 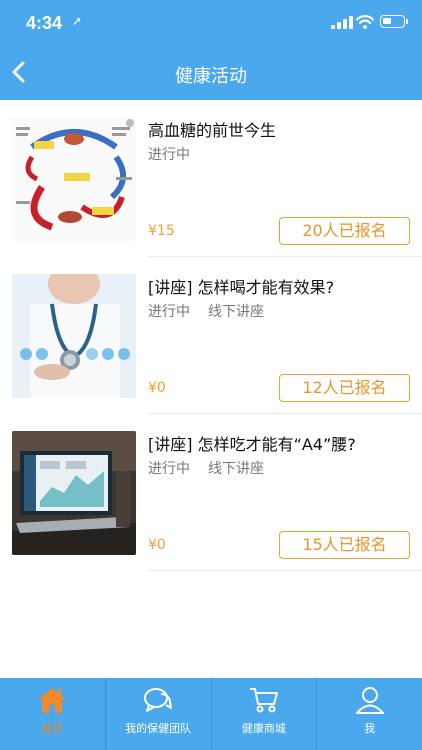 I want to click on tab-my-health-team: 我的保健团队, so click(x=157, y=714).